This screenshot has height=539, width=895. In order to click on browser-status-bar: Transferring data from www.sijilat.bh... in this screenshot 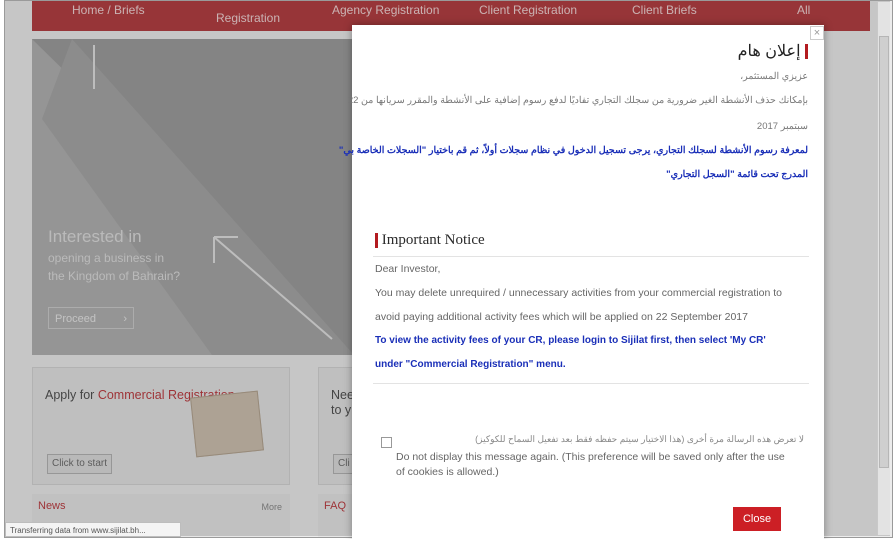, I will do `click(93, 529)`.